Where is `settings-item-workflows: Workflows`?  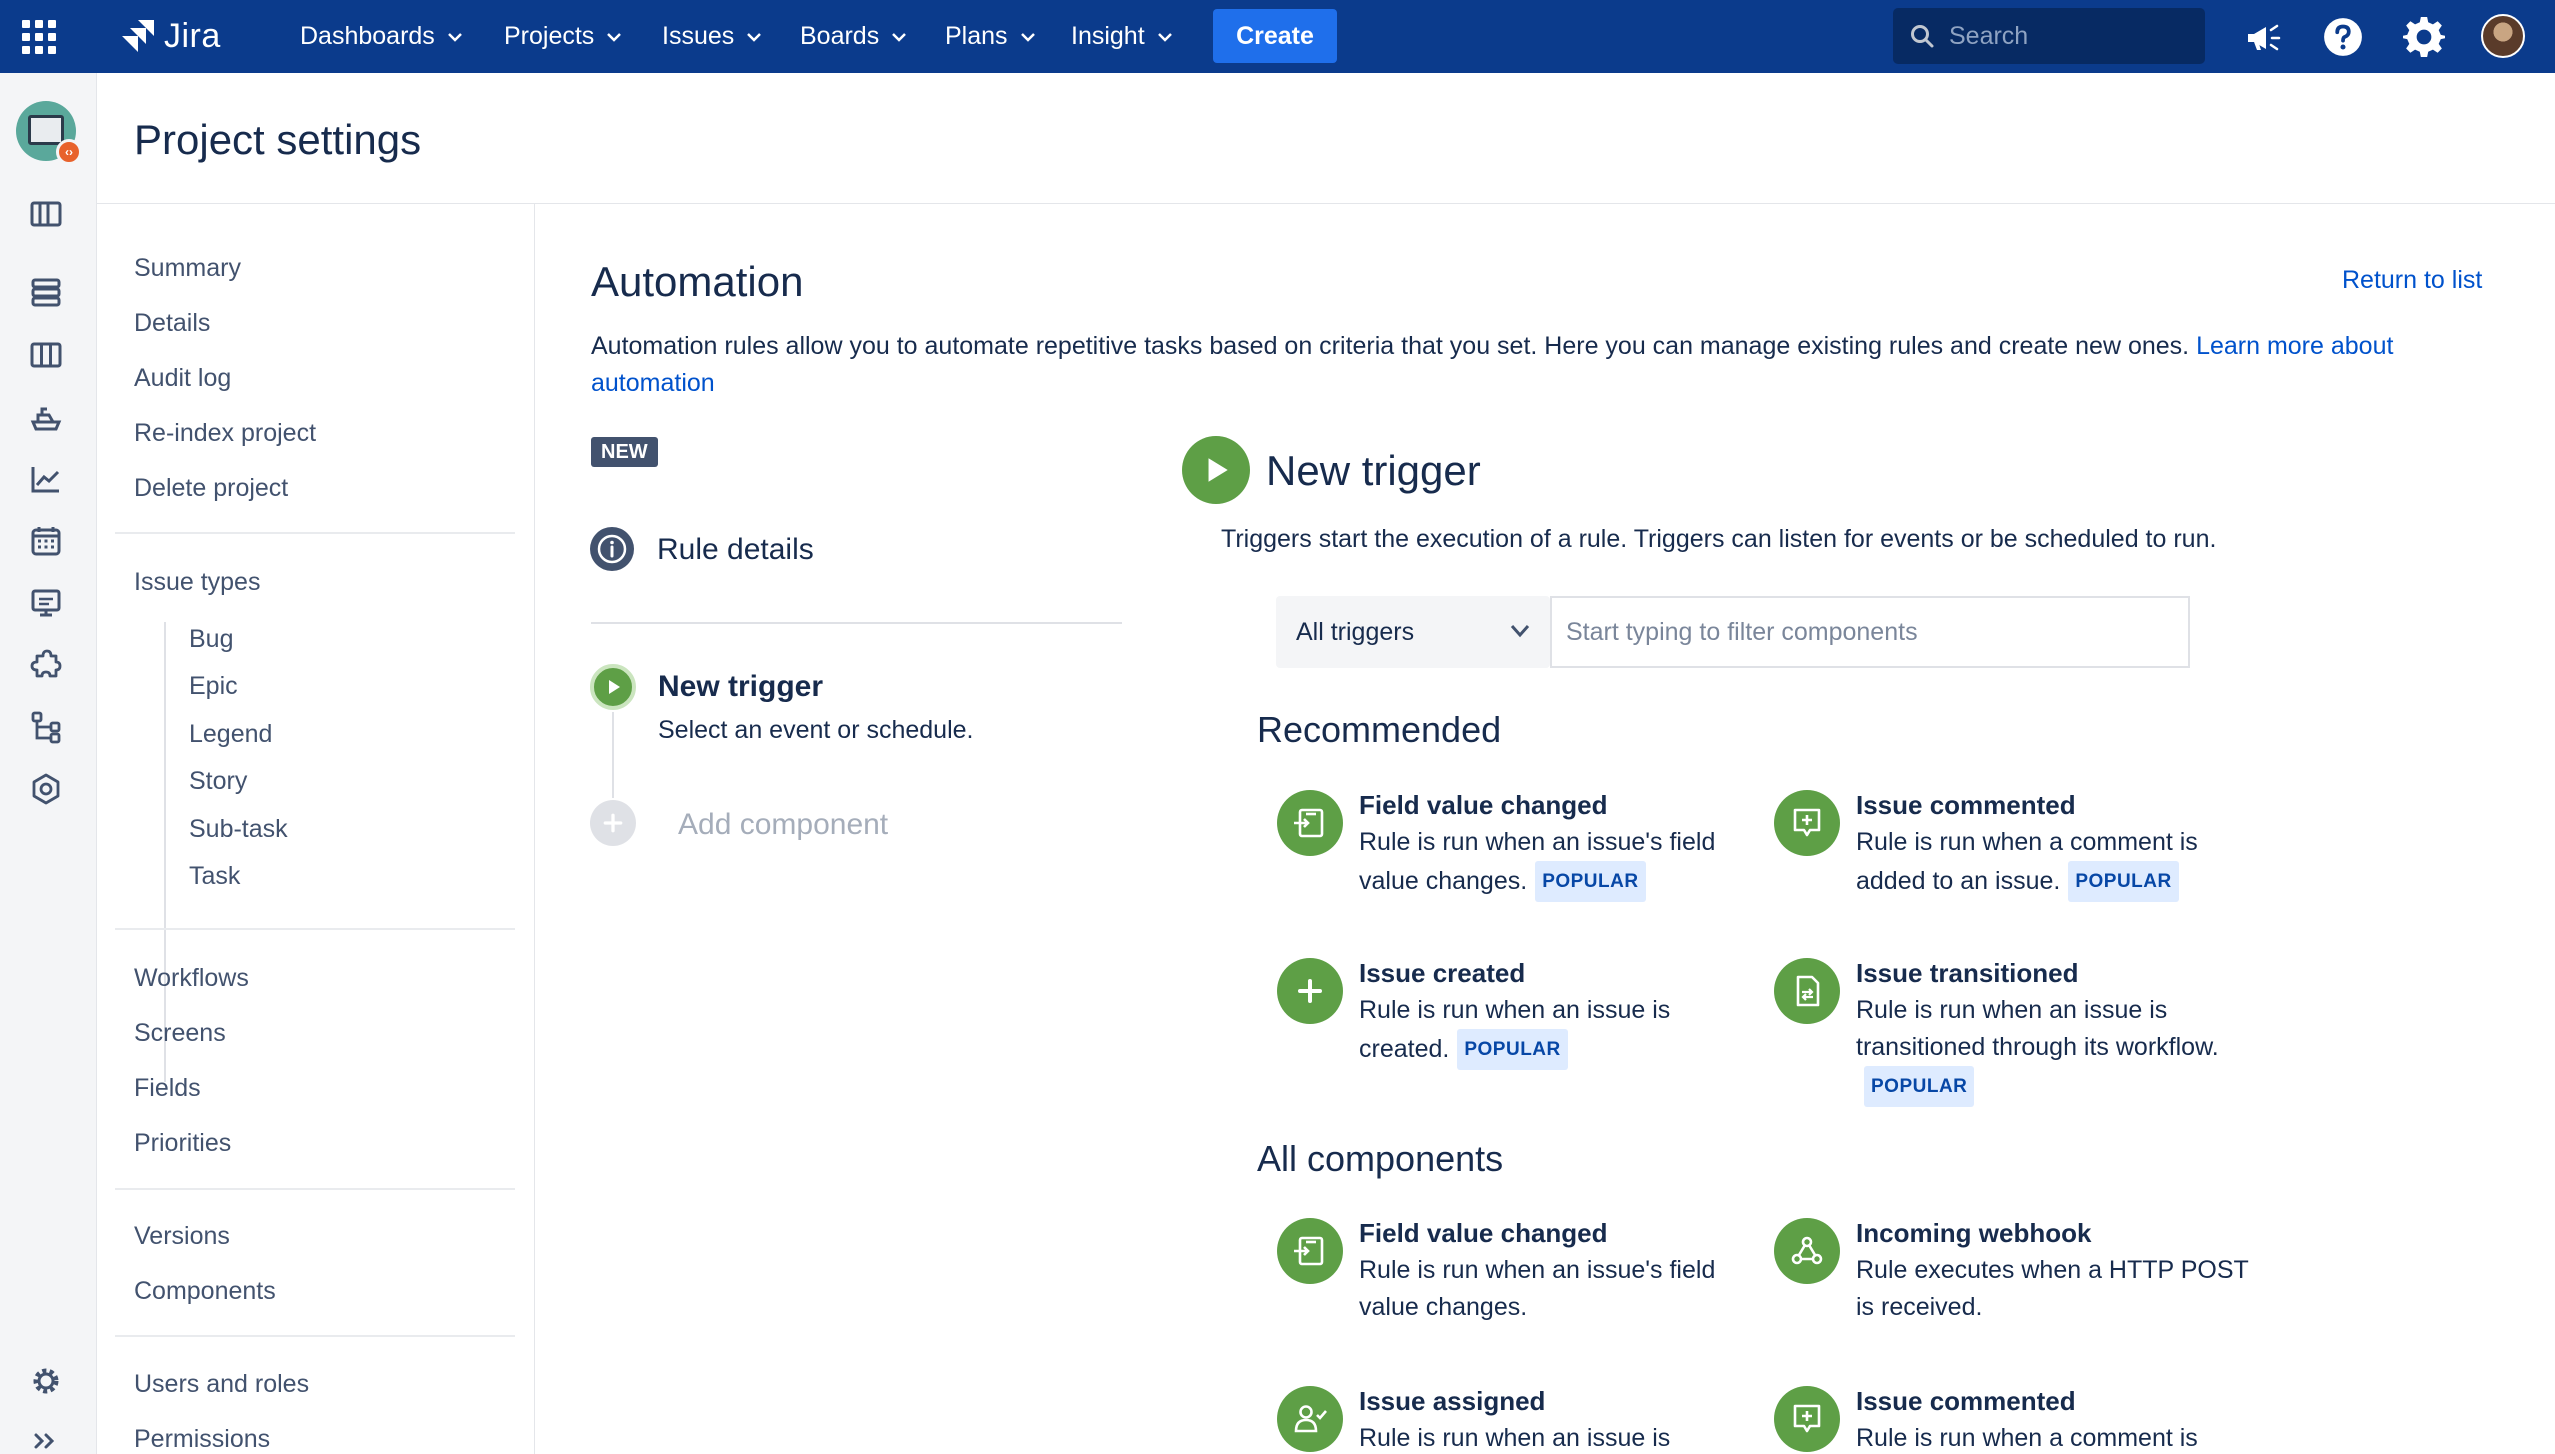 settings-item-workflows: Workflows is located at coordinates (191, 978).